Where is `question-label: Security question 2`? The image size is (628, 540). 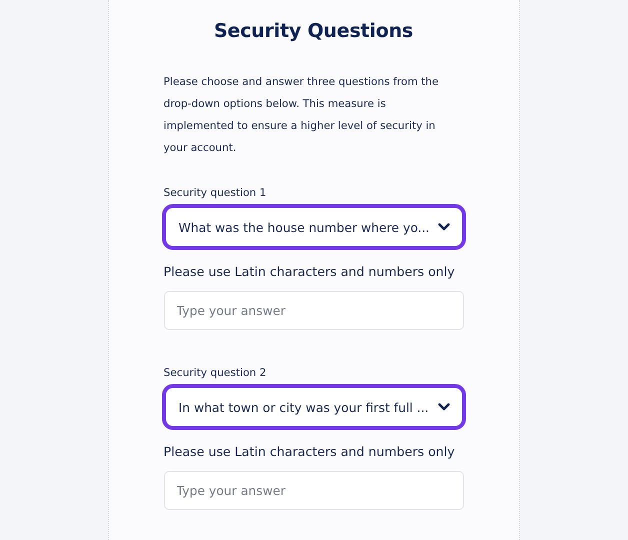
question-label: Security question 2 is located at coordinates (216, 373).